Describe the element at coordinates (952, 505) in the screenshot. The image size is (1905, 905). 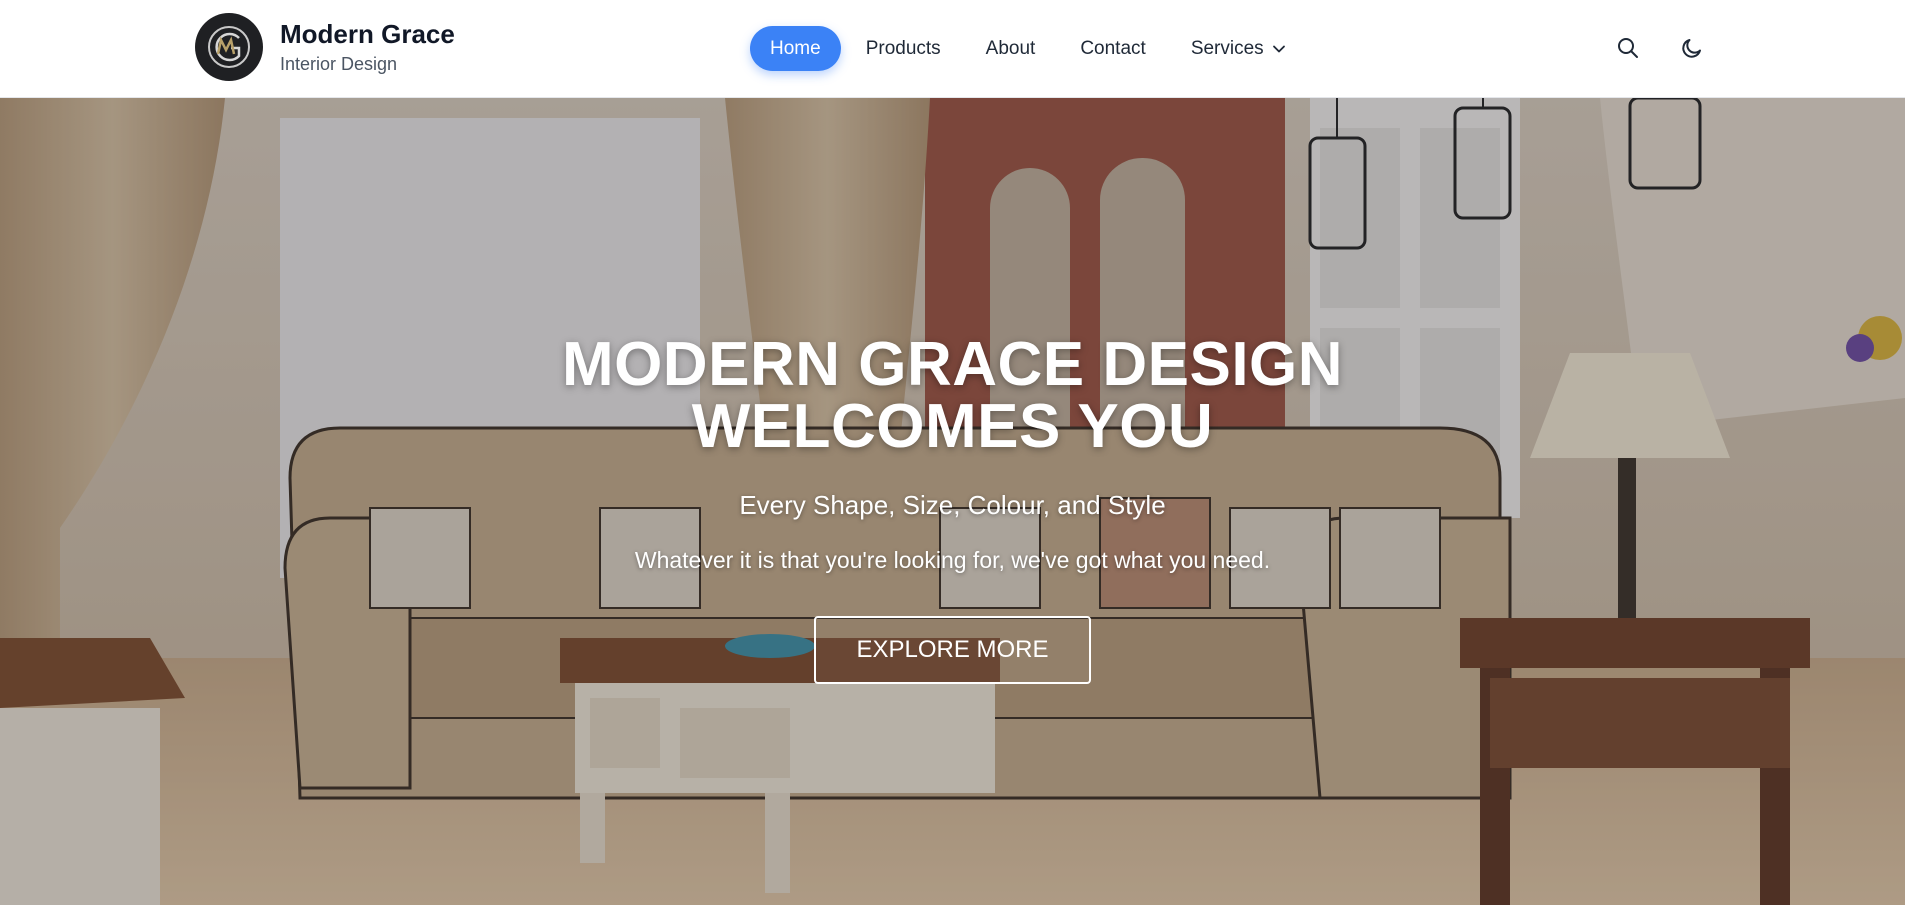
I see `hero-subtitle: Every Shape, Size, Colour, and Style` at that location.